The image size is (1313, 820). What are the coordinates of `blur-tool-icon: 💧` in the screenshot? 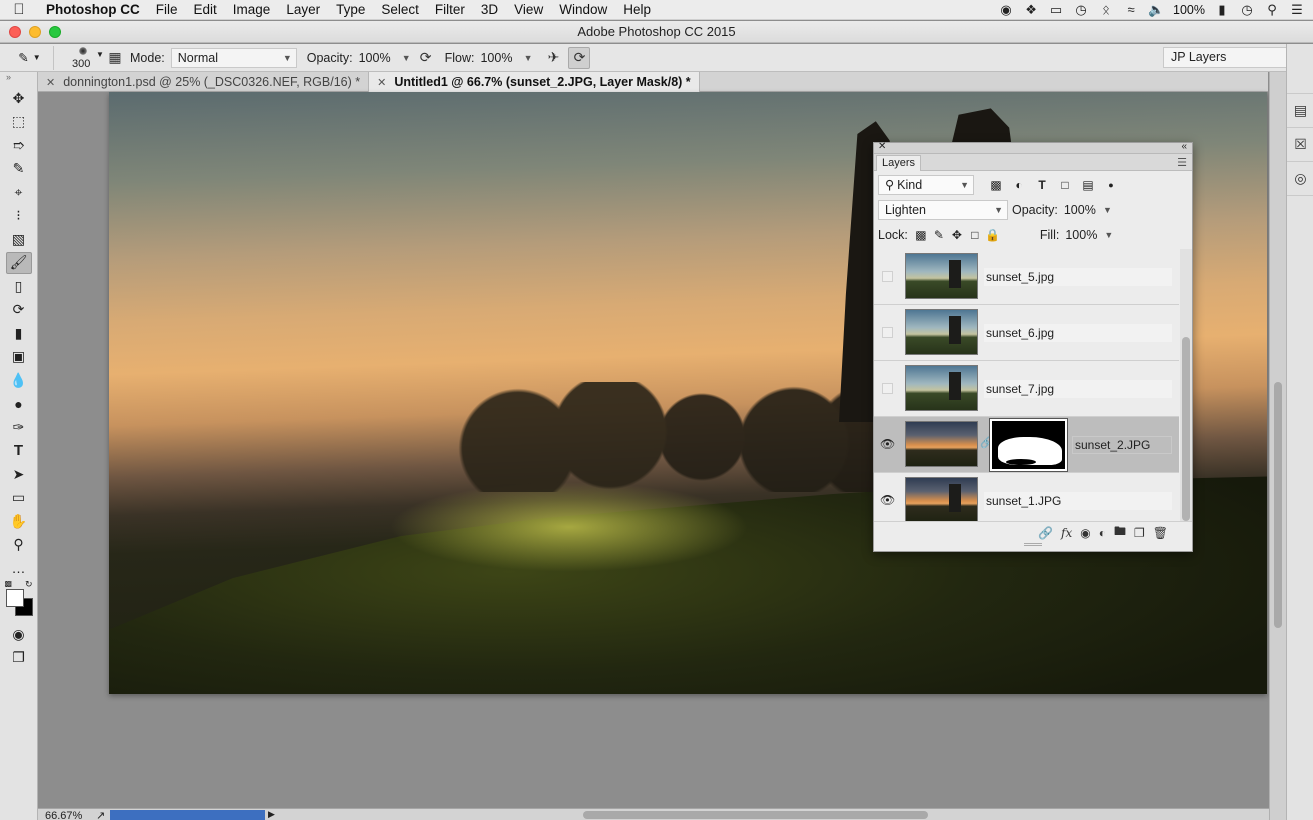 It's located at (19, 380).